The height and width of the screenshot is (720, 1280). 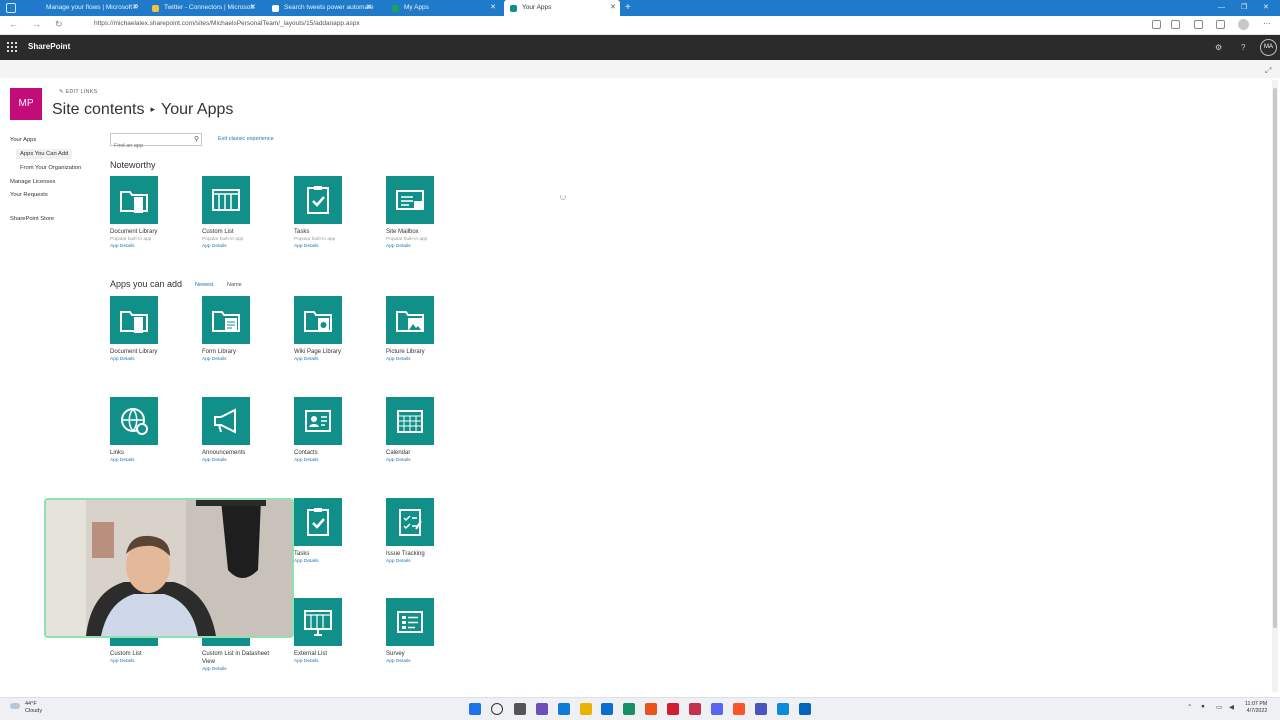 I want to click on site-logo: MP, so click(x=26, y=104).